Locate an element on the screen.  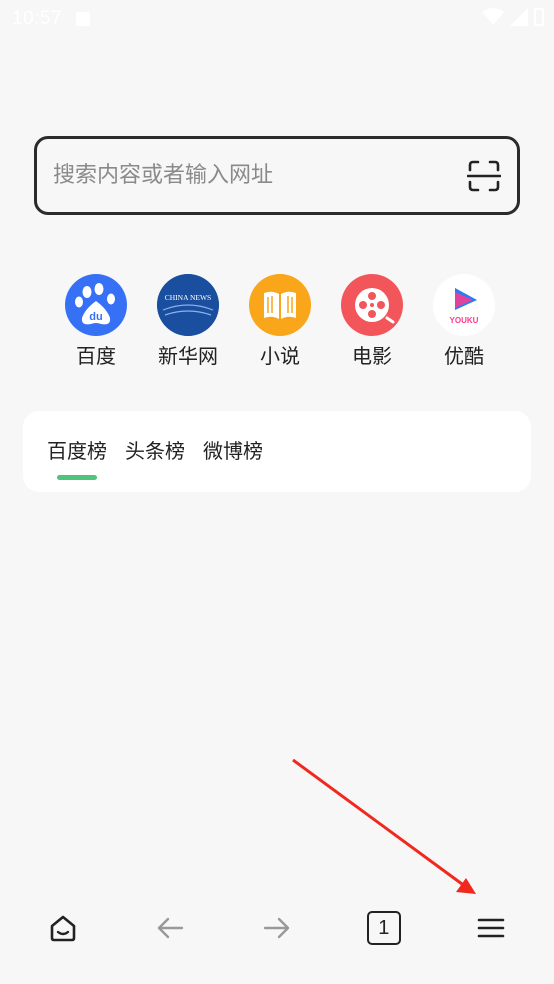
status-time: 10:57 is located at coordinates (37, 18).